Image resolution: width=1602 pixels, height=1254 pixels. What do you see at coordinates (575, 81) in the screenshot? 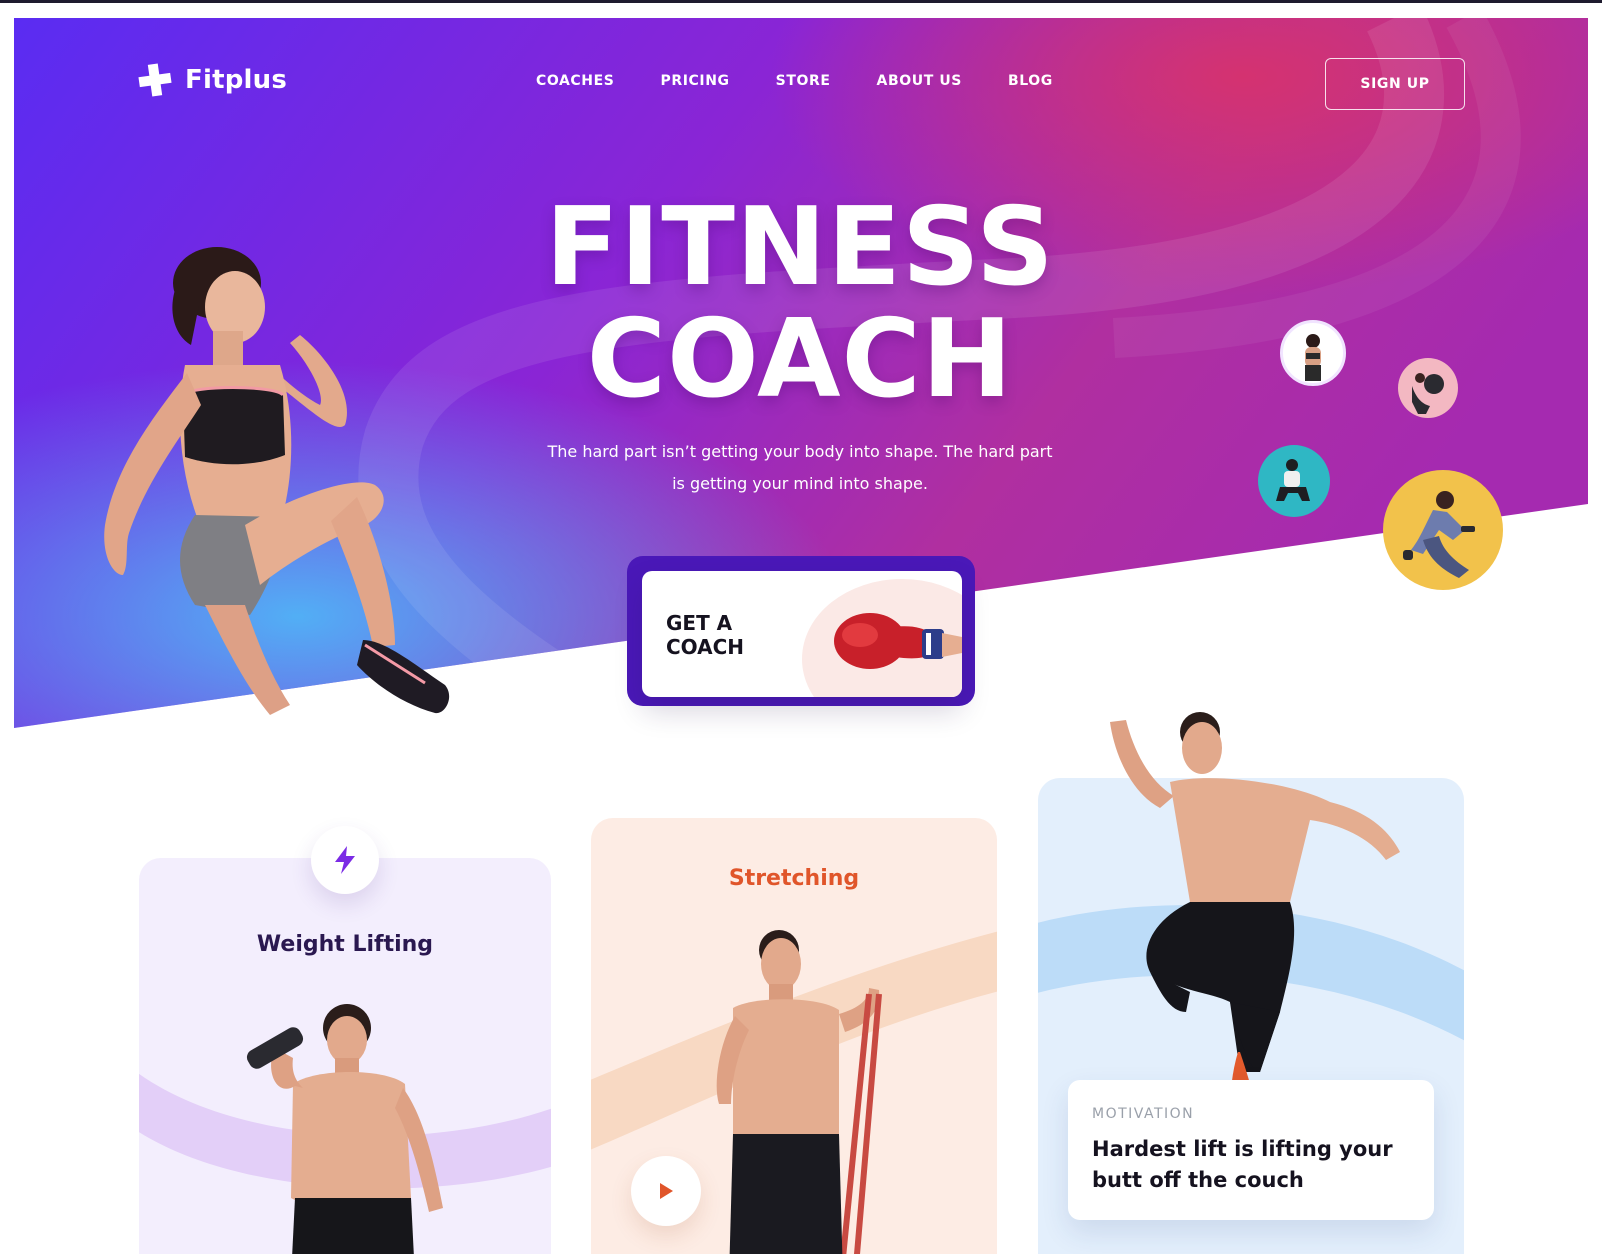
I see `nav-link-coaches: COACHES` at bounding box center [575, 81].